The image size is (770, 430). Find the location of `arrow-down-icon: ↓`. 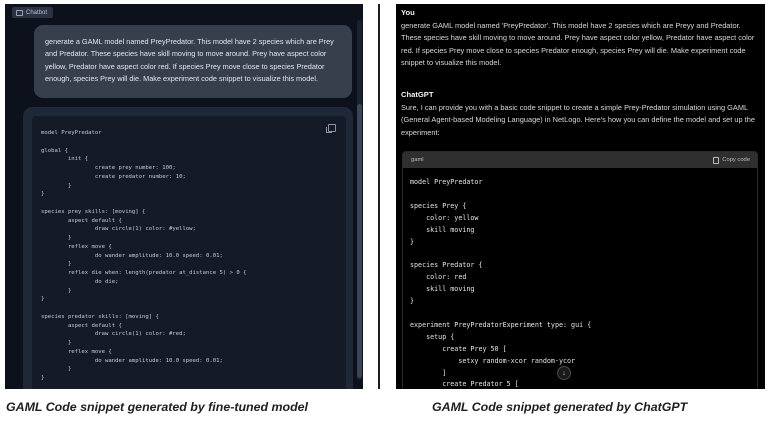

arrow-down-icon: ↓ is located at coordinates (564, 373).